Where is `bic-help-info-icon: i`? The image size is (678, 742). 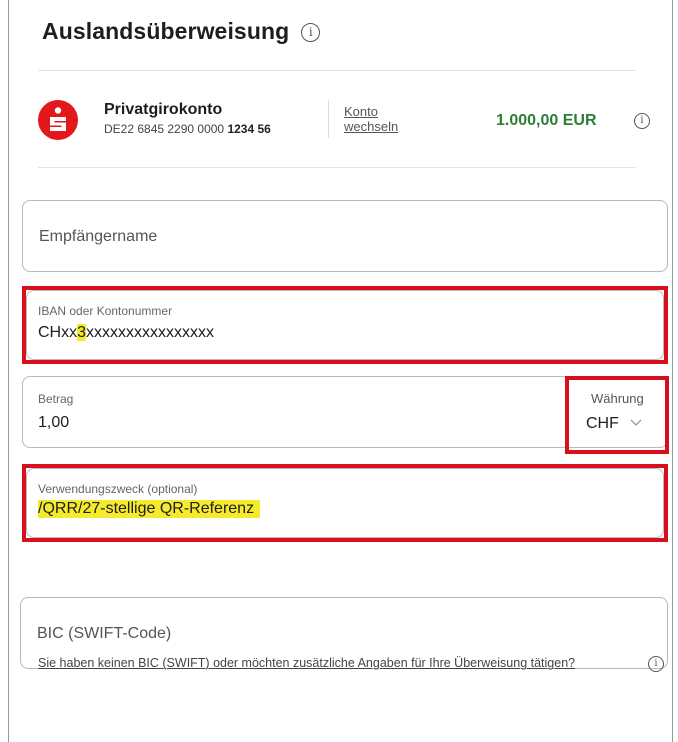
bic-help-info-icon: i is located at coordinates (656, 664).